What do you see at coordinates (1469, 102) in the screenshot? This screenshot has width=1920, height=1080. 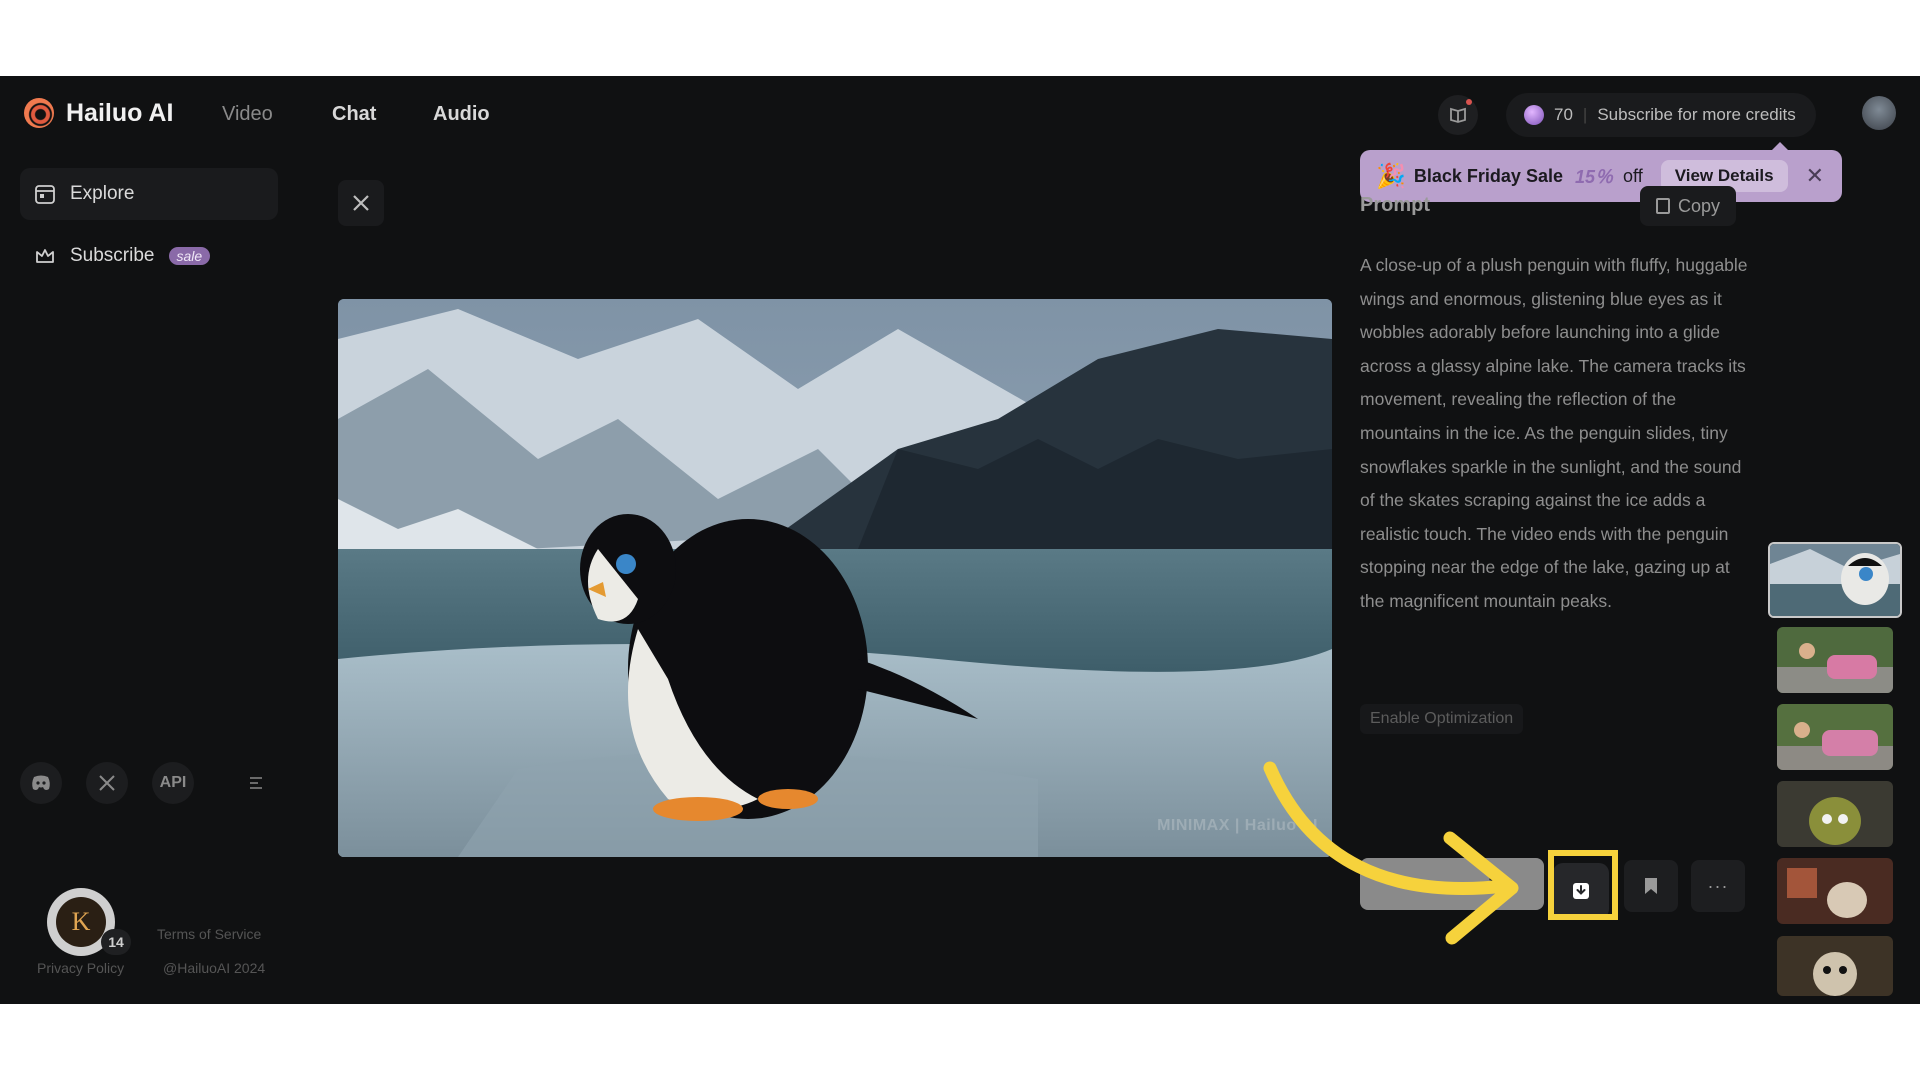 I see `notification-dot` at bounding box center [1469, 102].